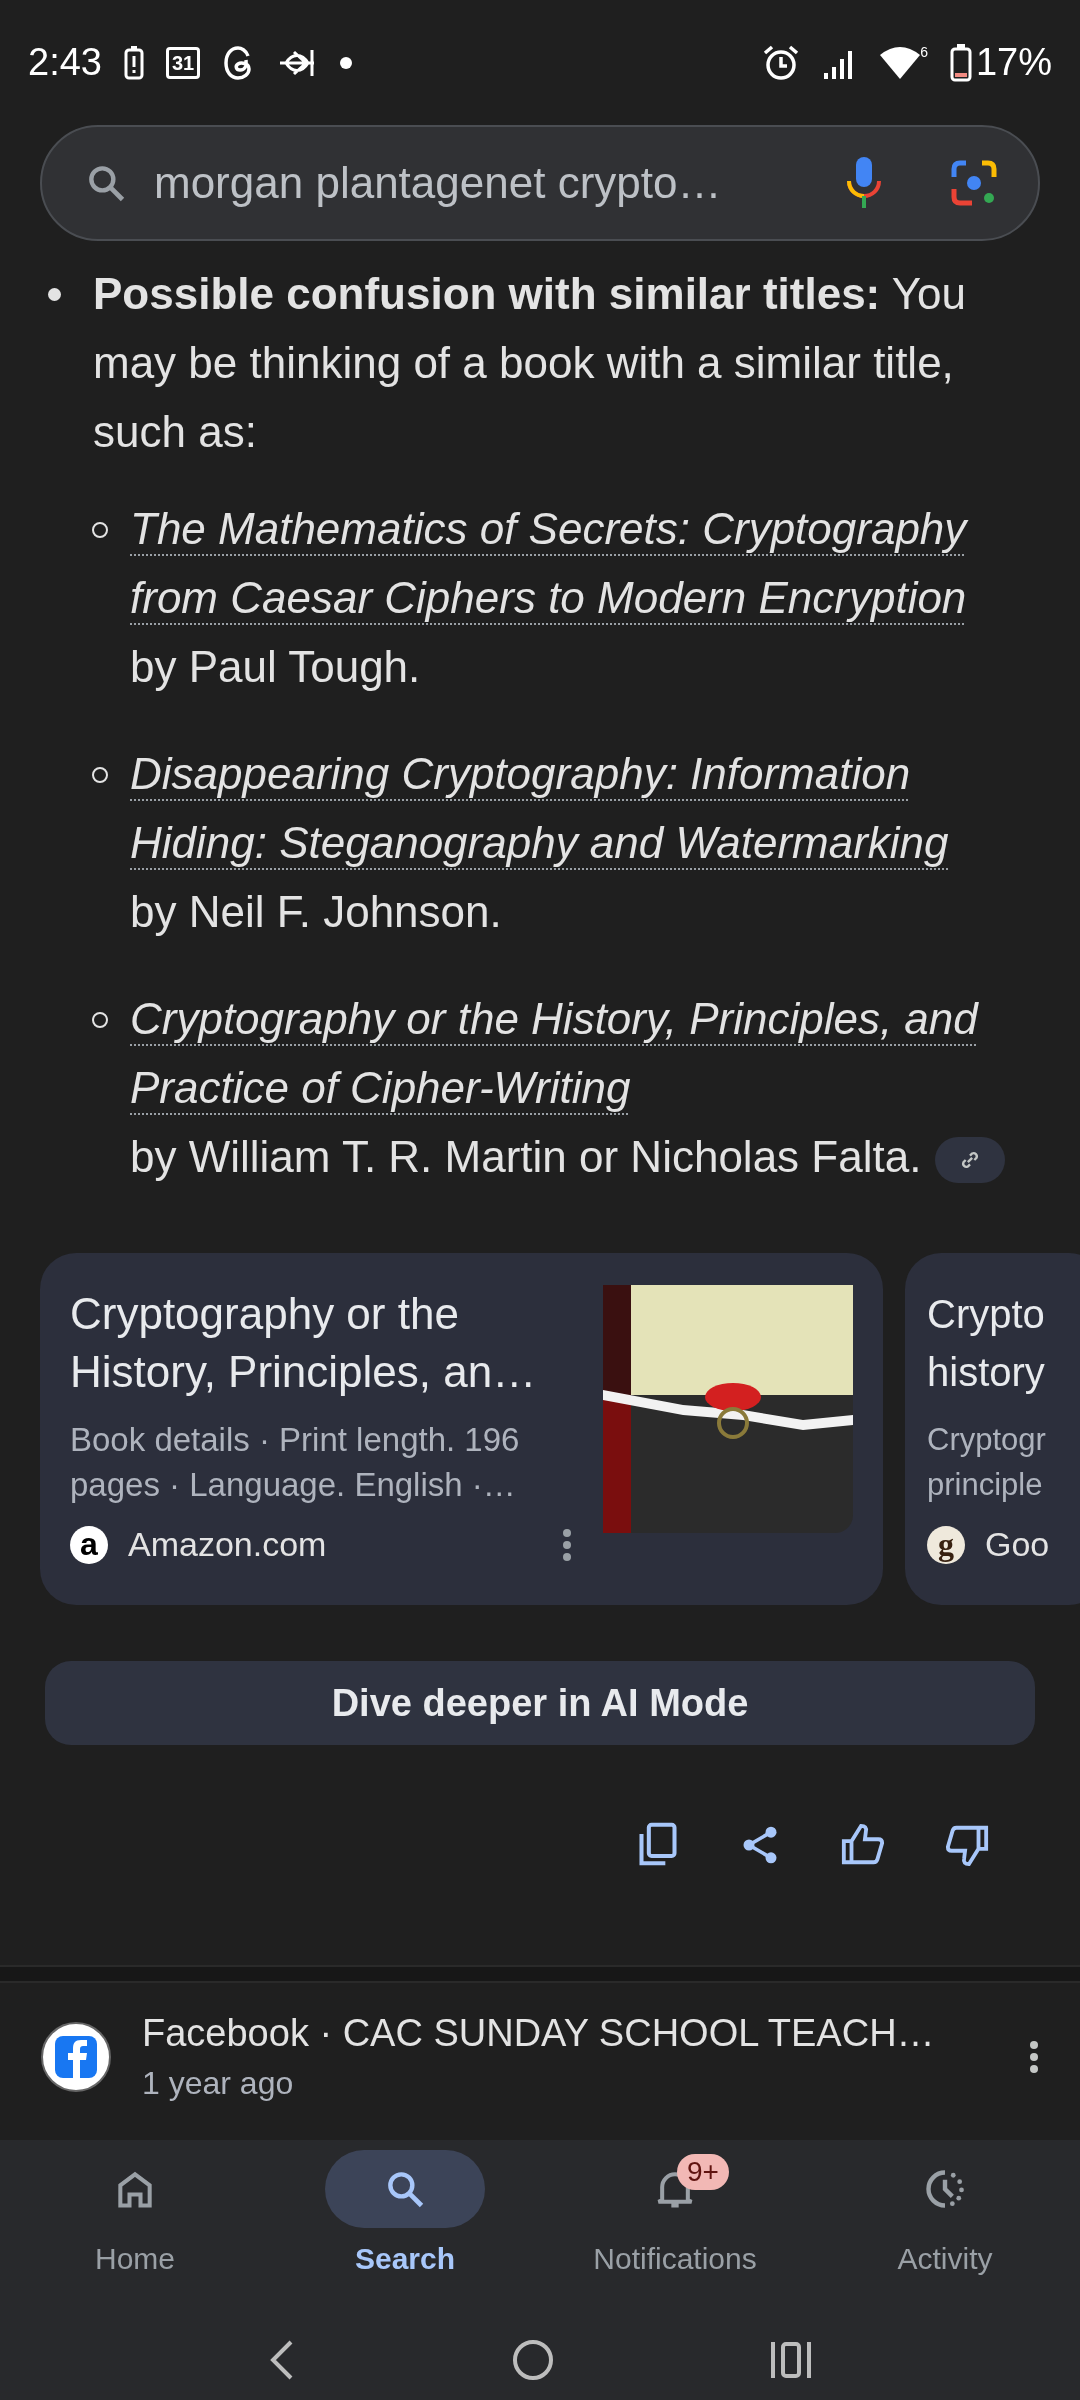  Describe the element at coordinates (218, 2083) in the screenshot. I see `result-date: 1 year ago` at that location.